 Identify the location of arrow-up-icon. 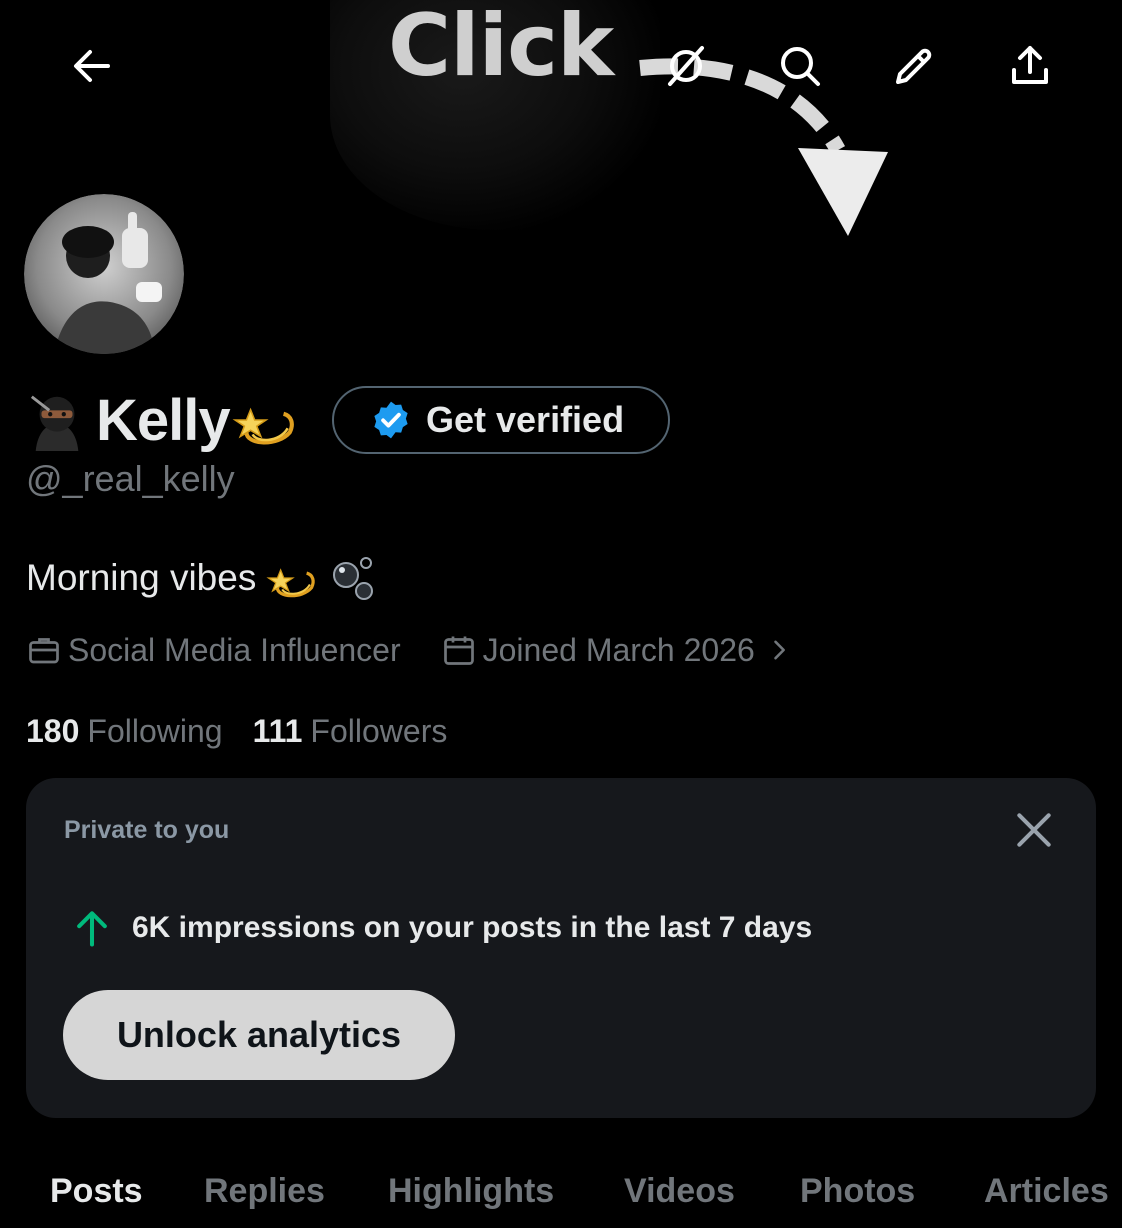
(92, 929).